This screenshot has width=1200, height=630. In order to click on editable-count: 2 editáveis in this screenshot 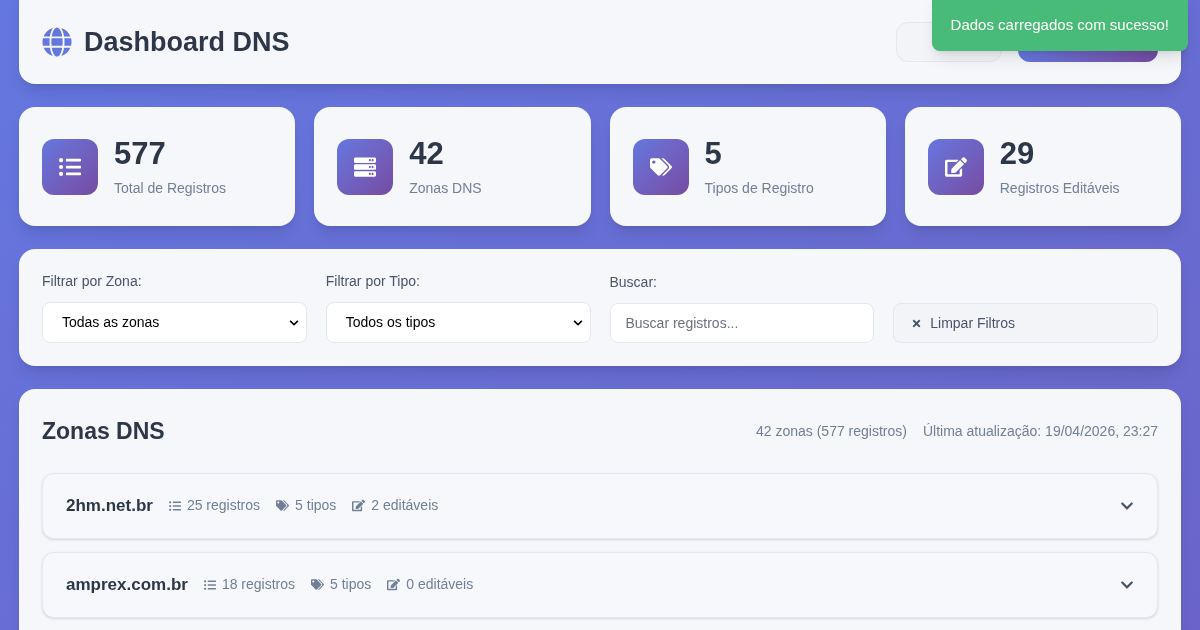, I will do `click(405, 505)`.